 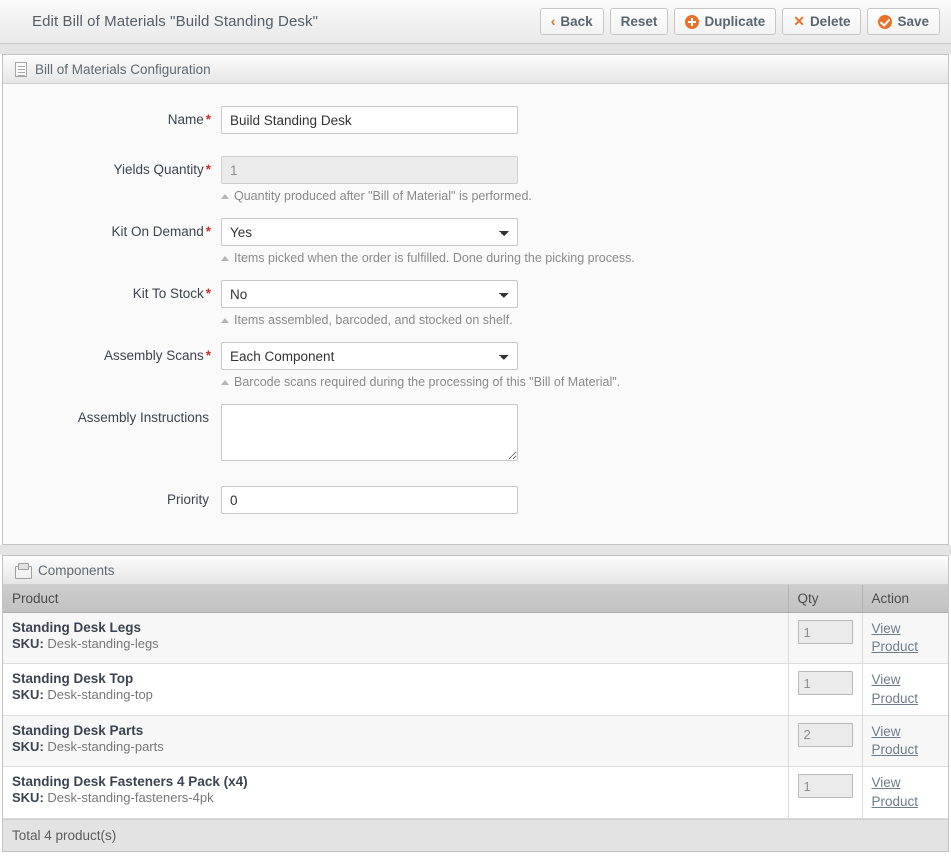 I want to click on sku-value: Desk-standing-legs, so click(x=103, y=643).